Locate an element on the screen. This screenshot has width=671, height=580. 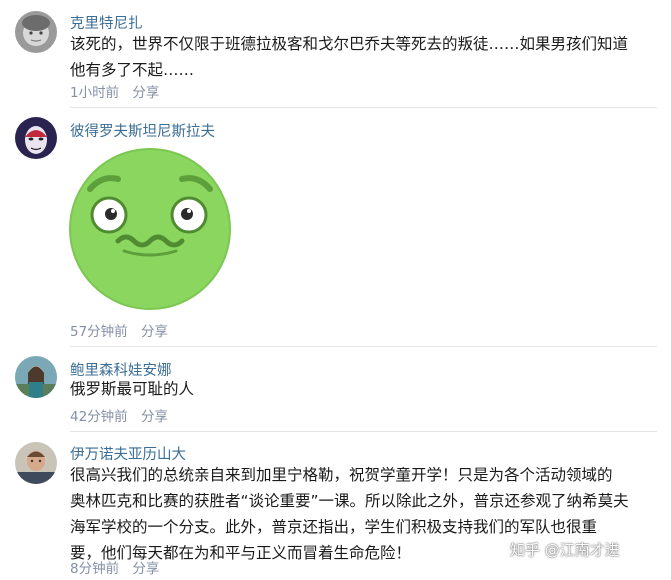
comment-time: 57分钟前 is located at coordinates (99, 332).